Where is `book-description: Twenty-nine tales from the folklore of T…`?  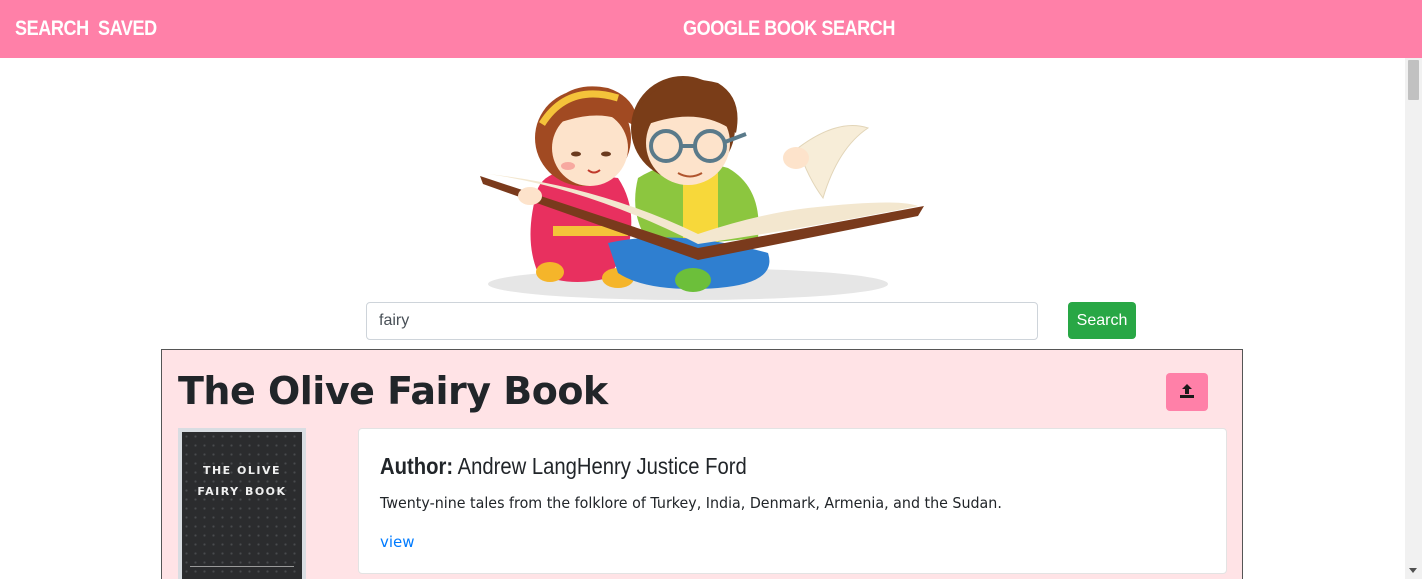 book-description: Twenty-nine tales from the folklore of T… is located at coordinates (691, 503).